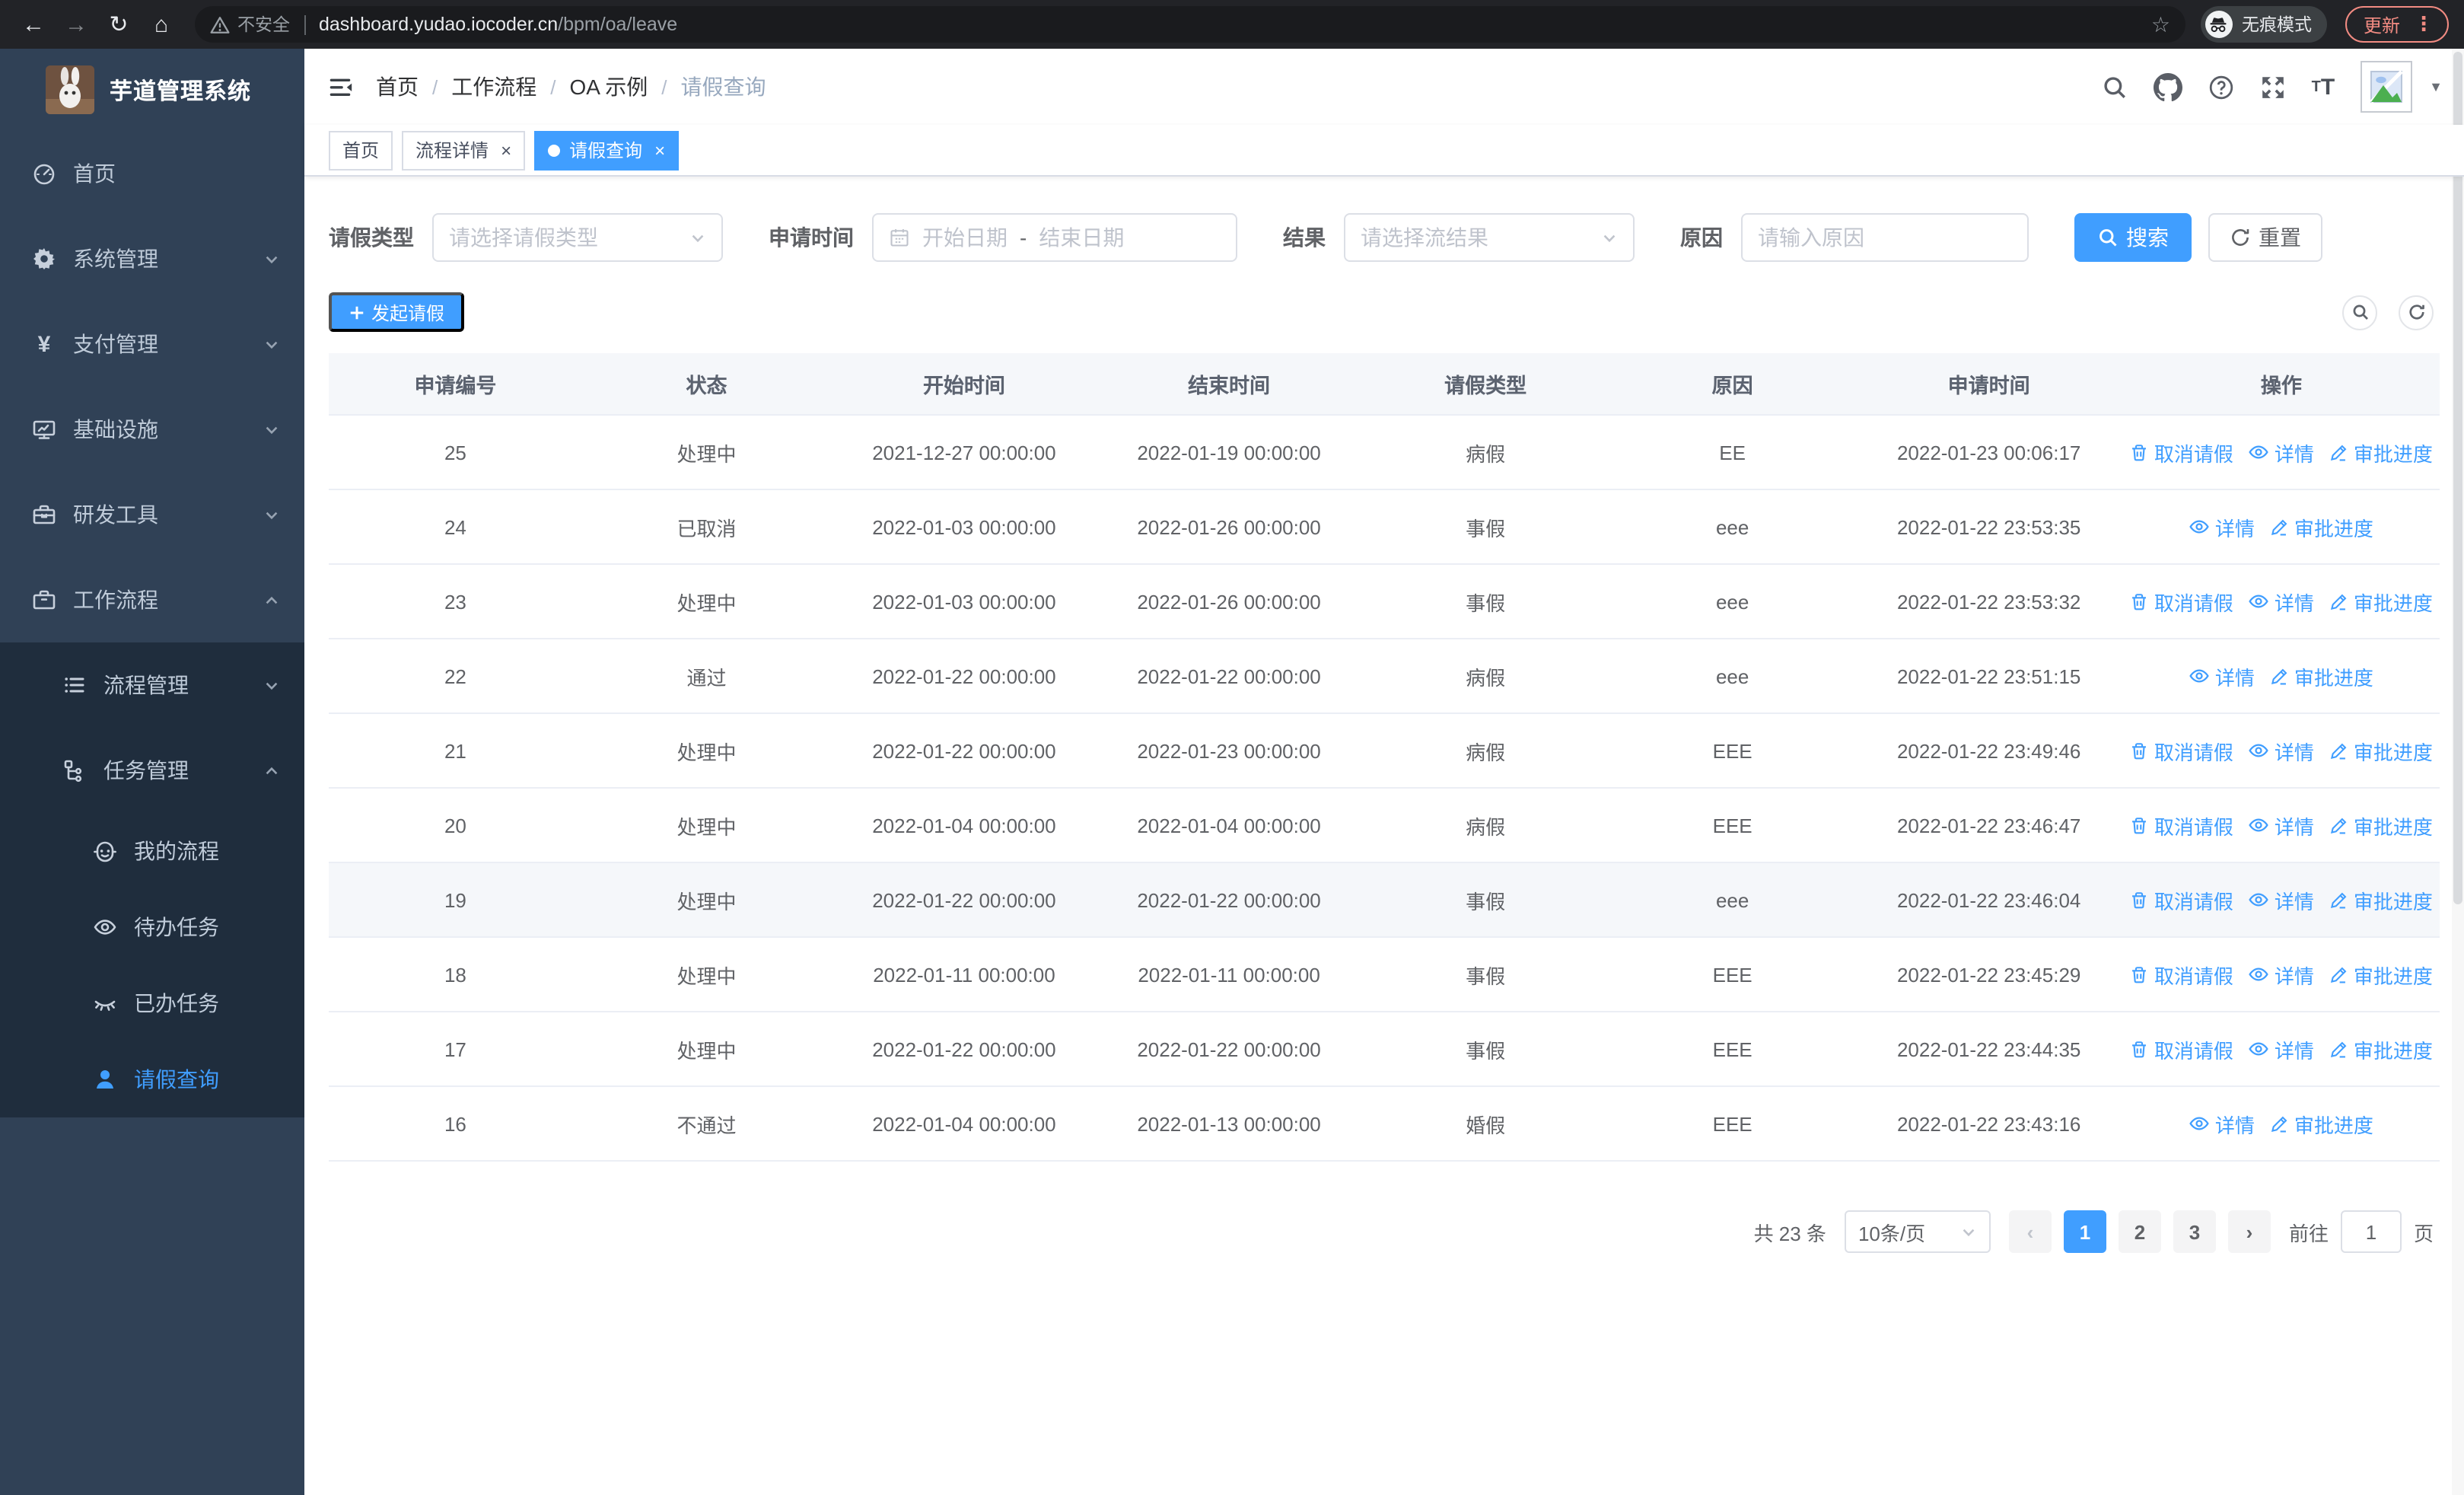  What do you see at coordinates (152, 770) in the screenshot?
I see `sidebar-item-任务管理: 任务管理` at bounding box center [152, 770].